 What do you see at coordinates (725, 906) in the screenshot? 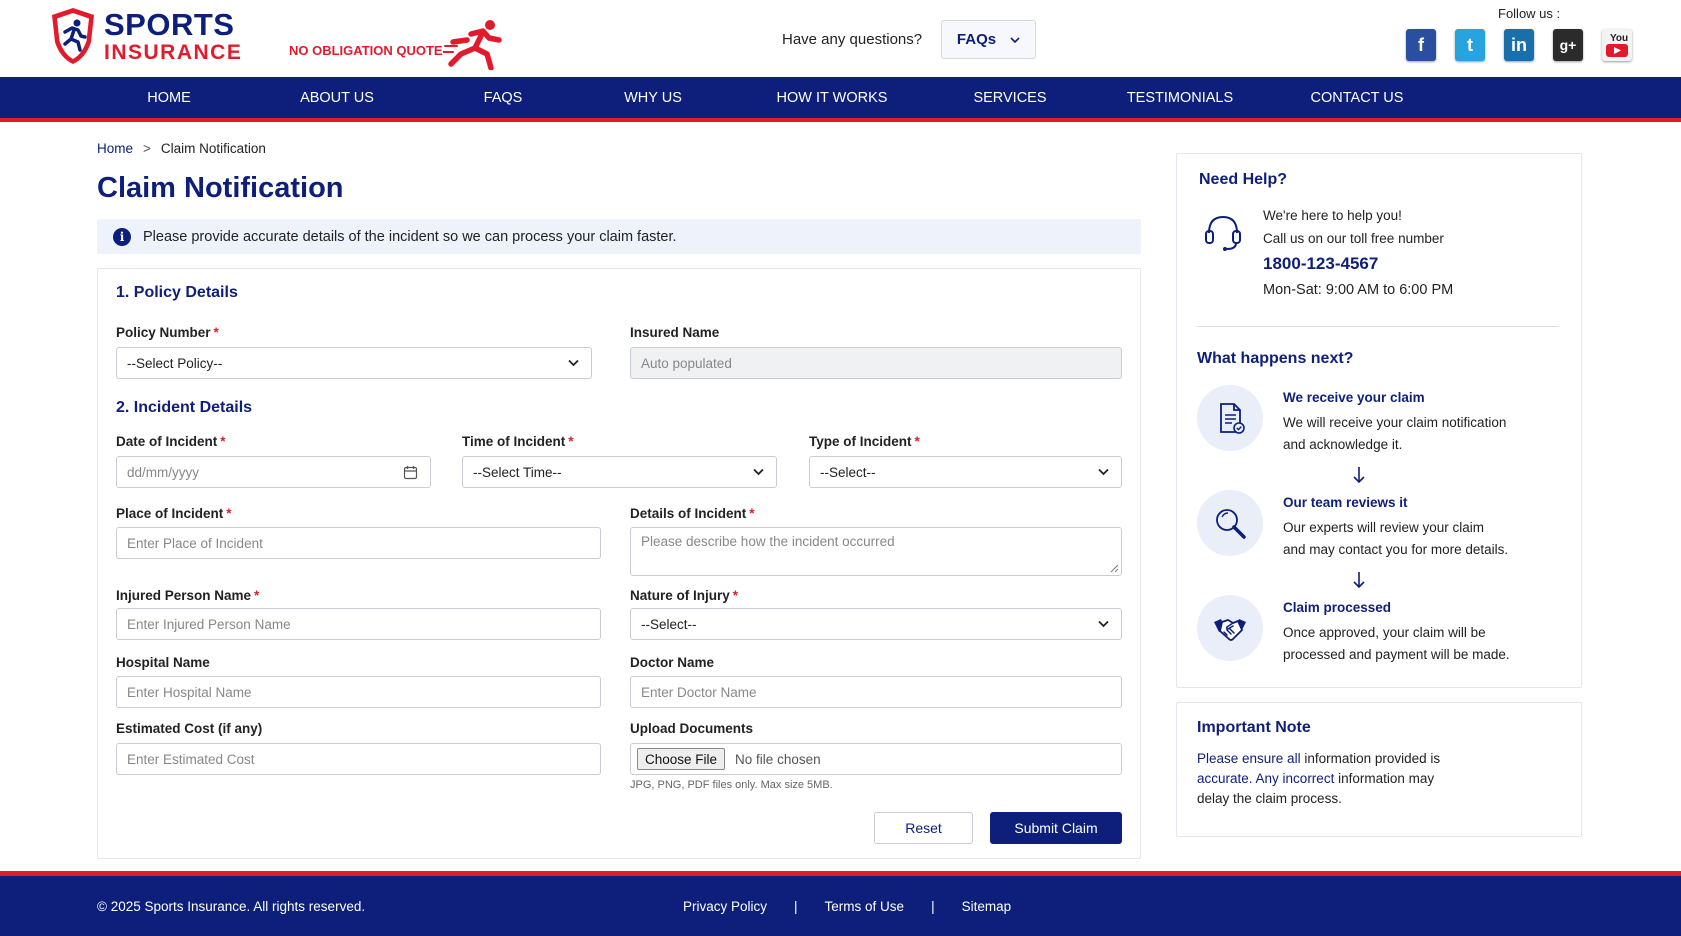
I see `footer-privacy-policy-link: Privacy Policy` at bounding box center [725, 906].